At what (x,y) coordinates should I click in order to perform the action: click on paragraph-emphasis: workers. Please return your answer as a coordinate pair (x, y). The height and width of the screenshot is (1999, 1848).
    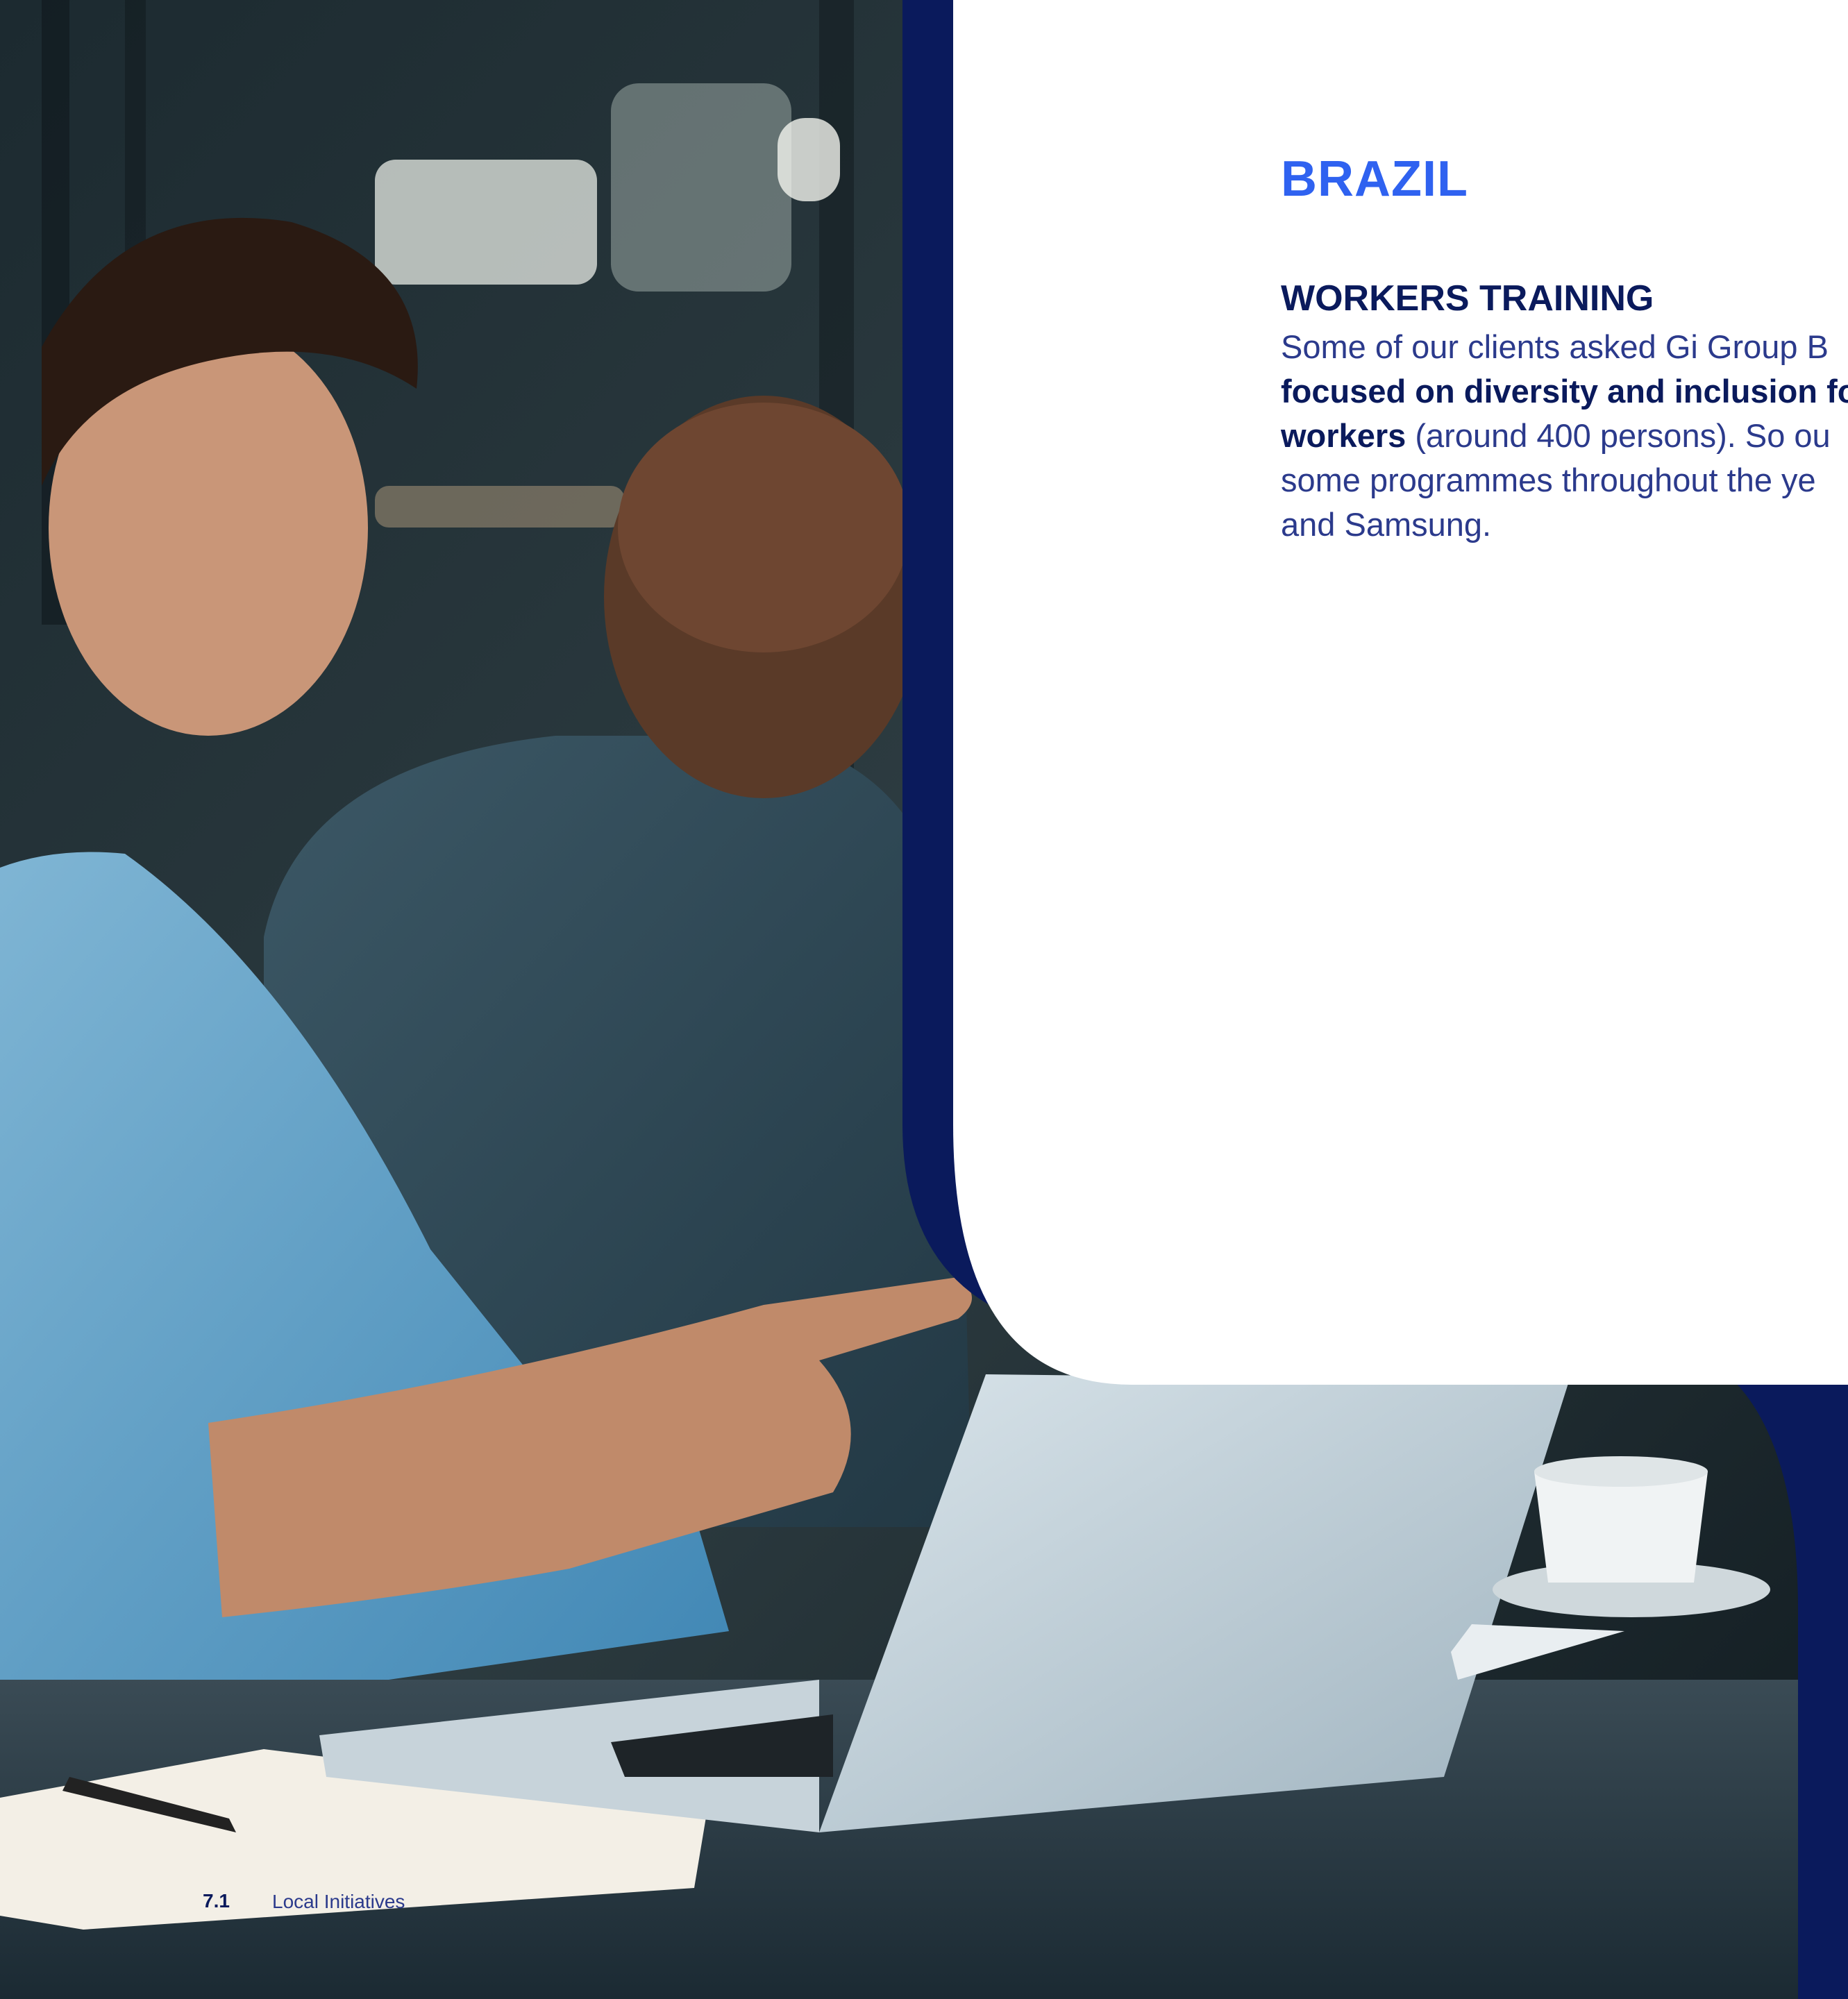
    Looking at the image, I should click on (1343, 435).